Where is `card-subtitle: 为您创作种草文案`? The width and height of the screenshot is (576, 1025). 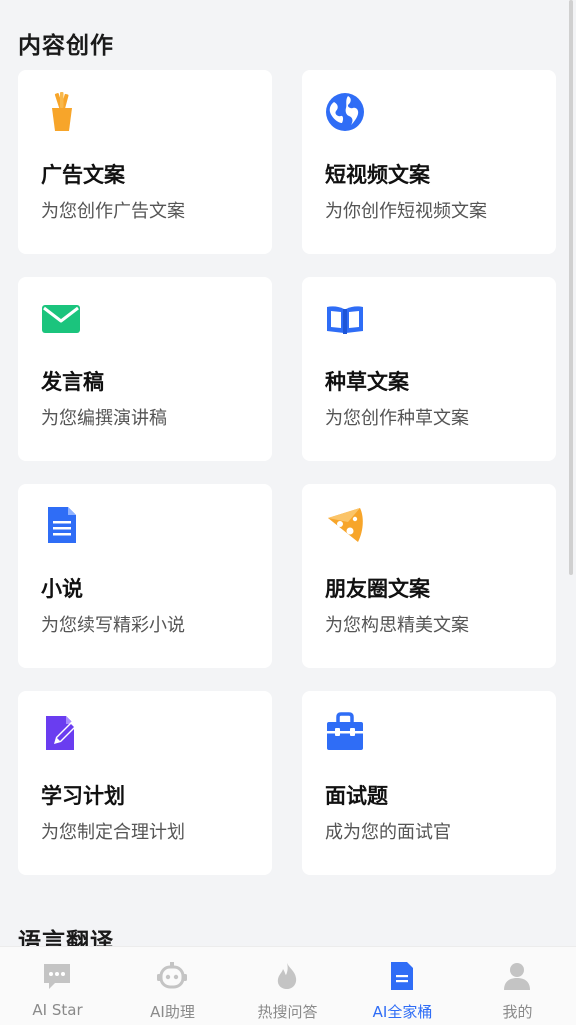
card-subtitle: 为您创作种草文案 is located at coordinates (397, 418).